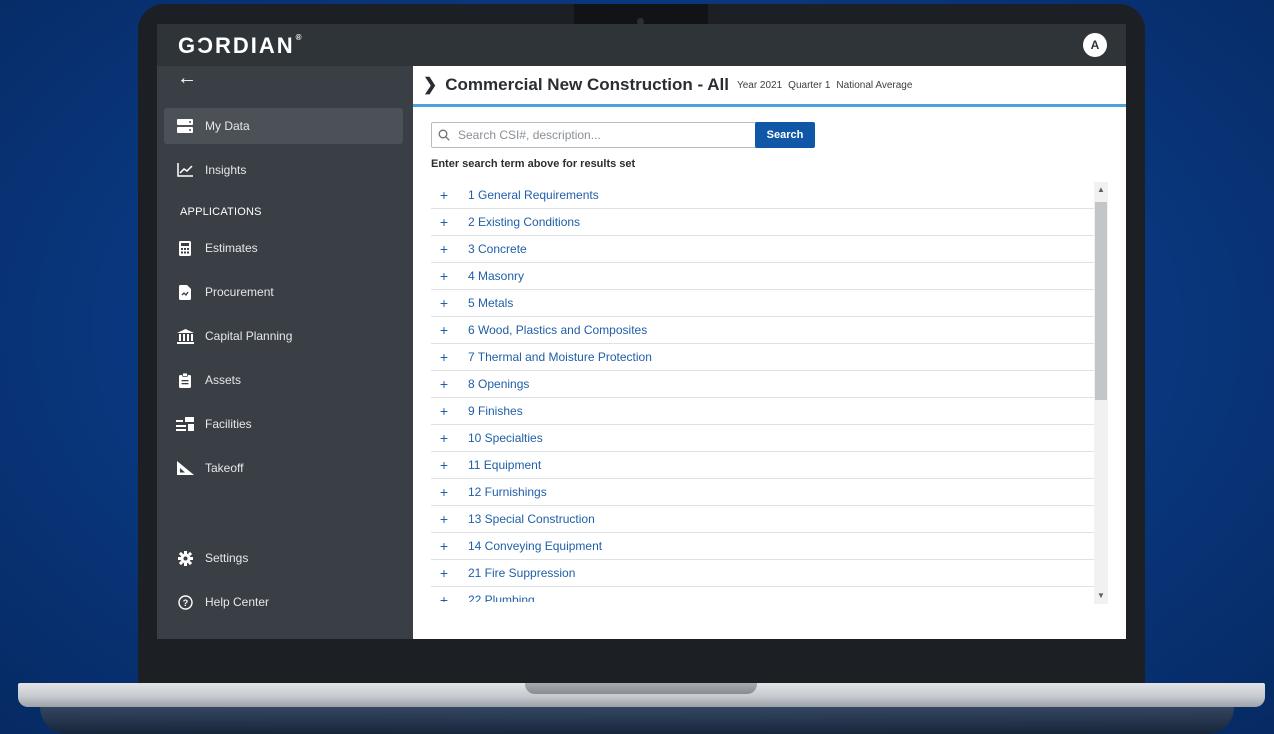 The image size is (1274, 734). What do you see at coordinates (521, 573) in the screenshot?
I see `division-label: 21 Fire Suppression` at bounding box center [521, 573].